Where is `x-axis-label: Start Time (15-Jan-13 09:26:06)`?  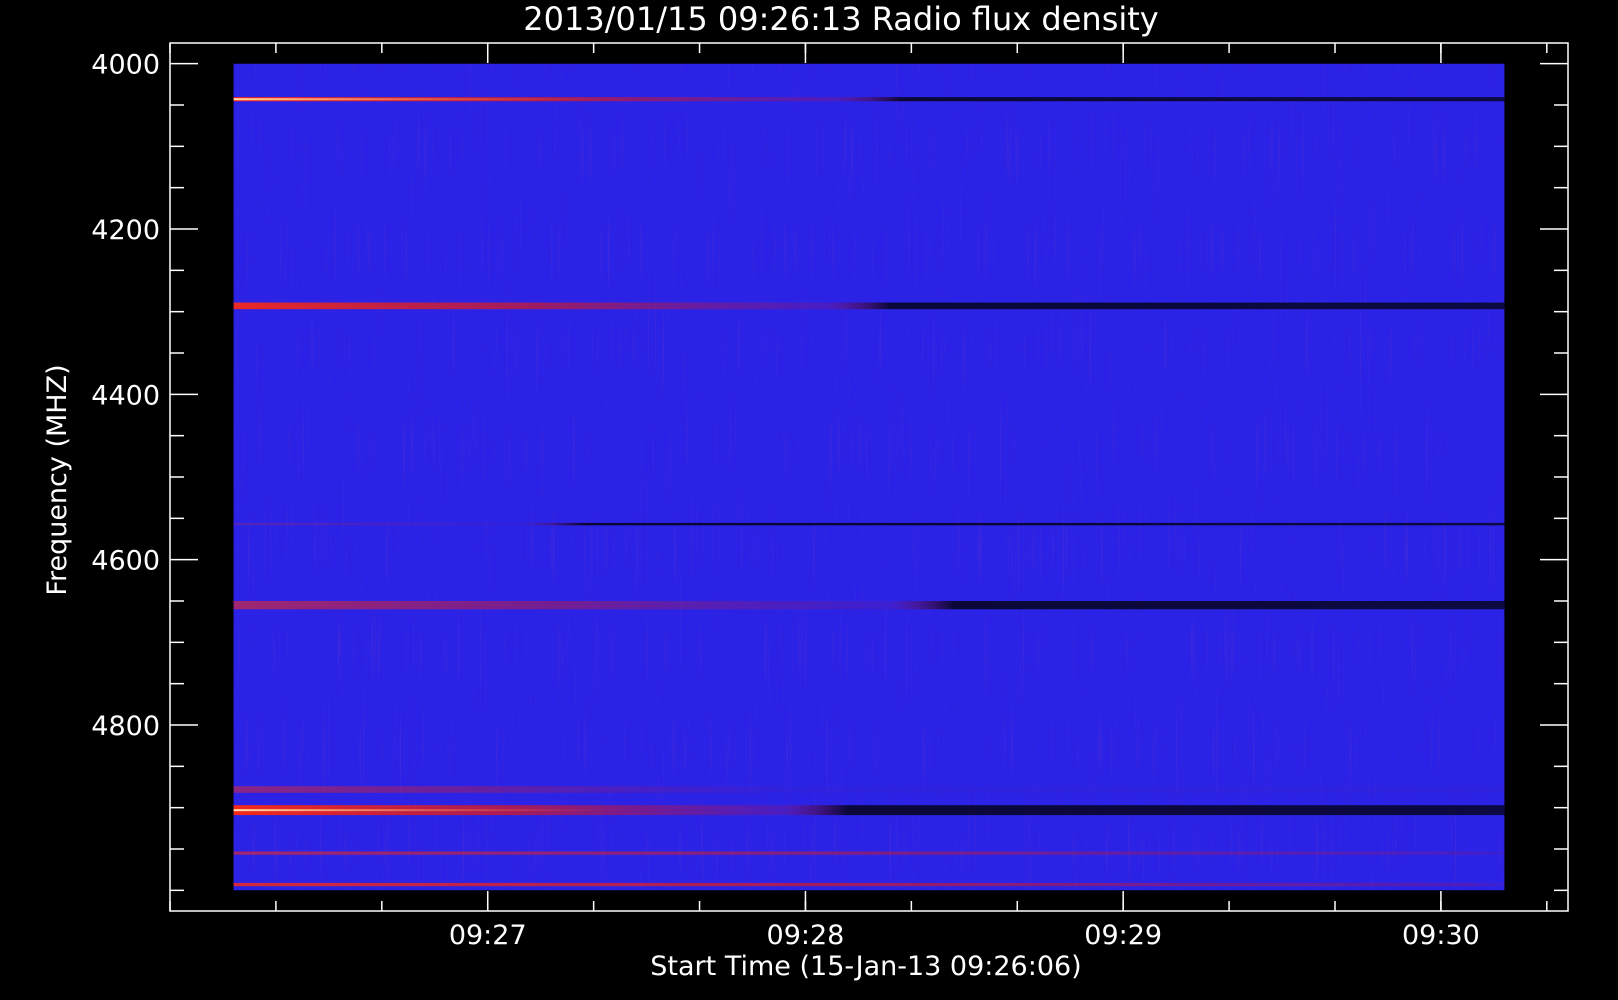
x-axis-label: Start Time (15-Jan-13 09:26:06) is located at coordinates (865, 966).